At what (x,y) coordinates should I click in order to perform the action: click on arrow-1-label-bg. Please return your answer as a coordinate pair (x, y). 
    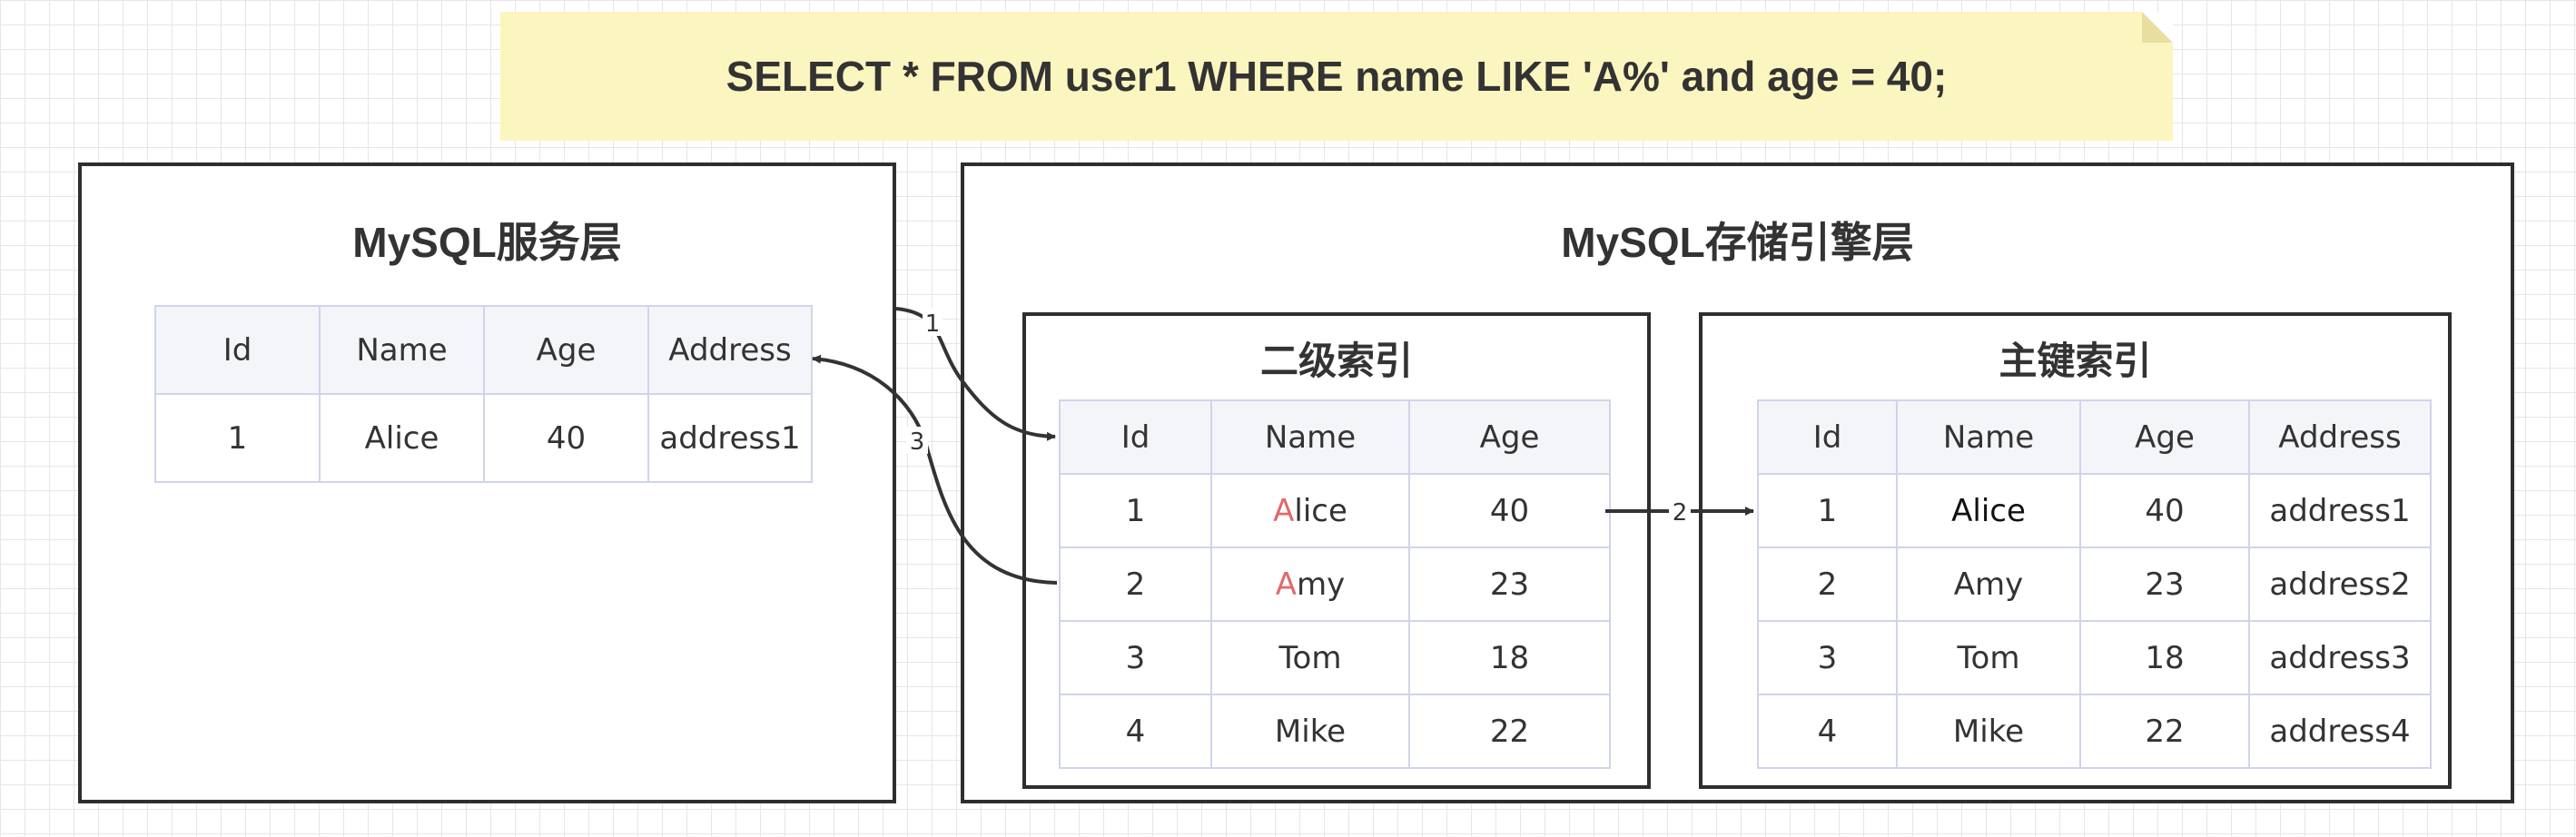
    Looking at the image, I should click on (933, 322).